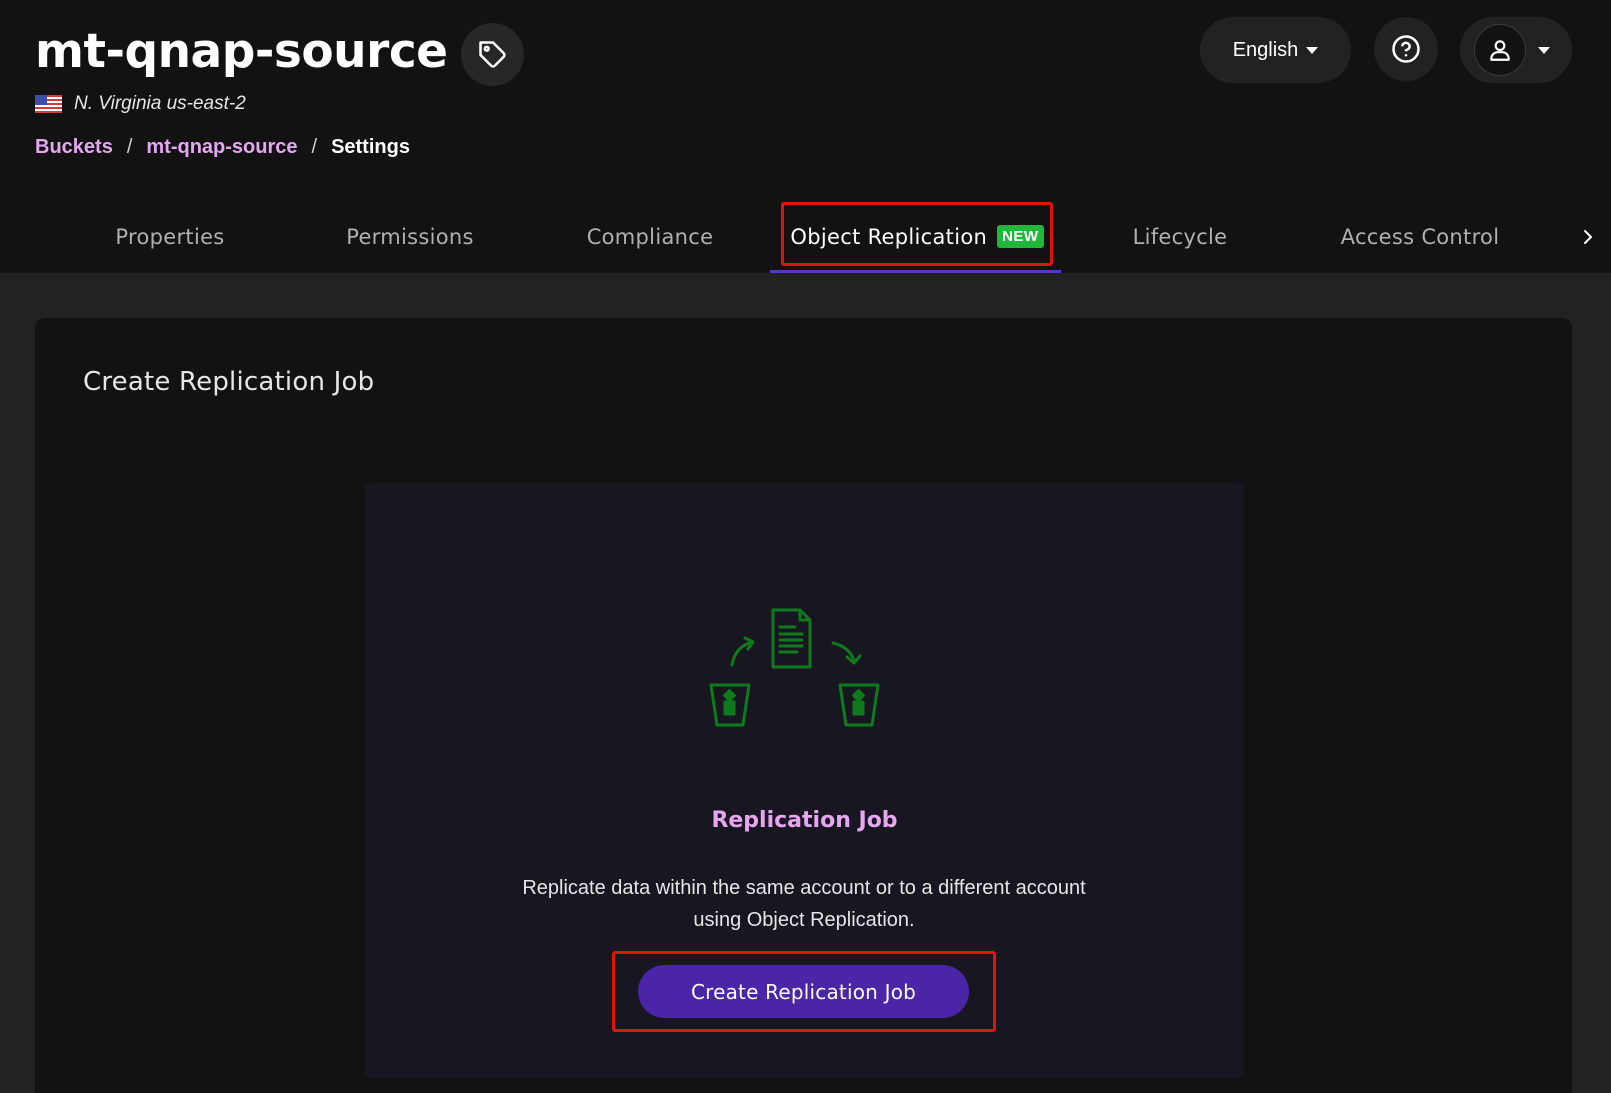  I want to click on user-menu-button, so click(1516, 50).